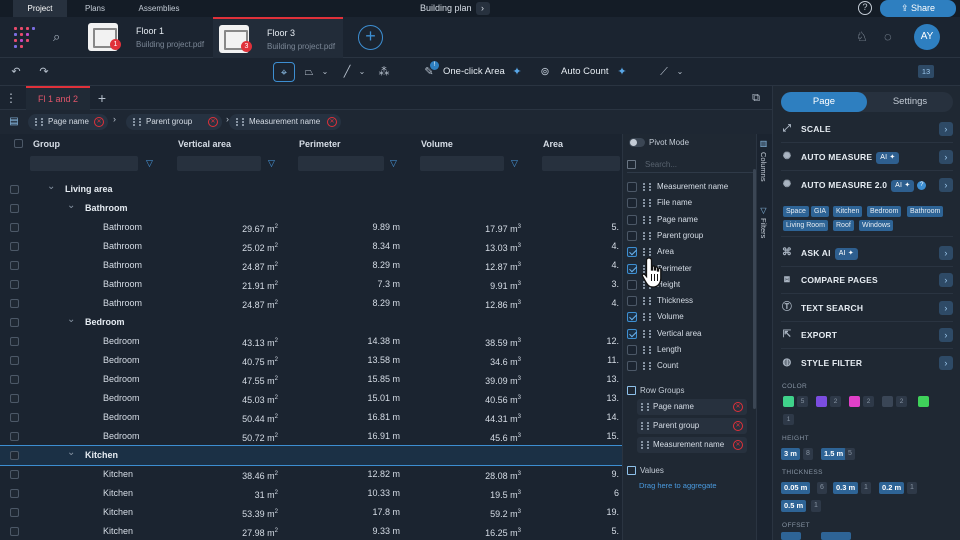  I want to click on auto-measure-tag: Bedroom, so click(884, 211).